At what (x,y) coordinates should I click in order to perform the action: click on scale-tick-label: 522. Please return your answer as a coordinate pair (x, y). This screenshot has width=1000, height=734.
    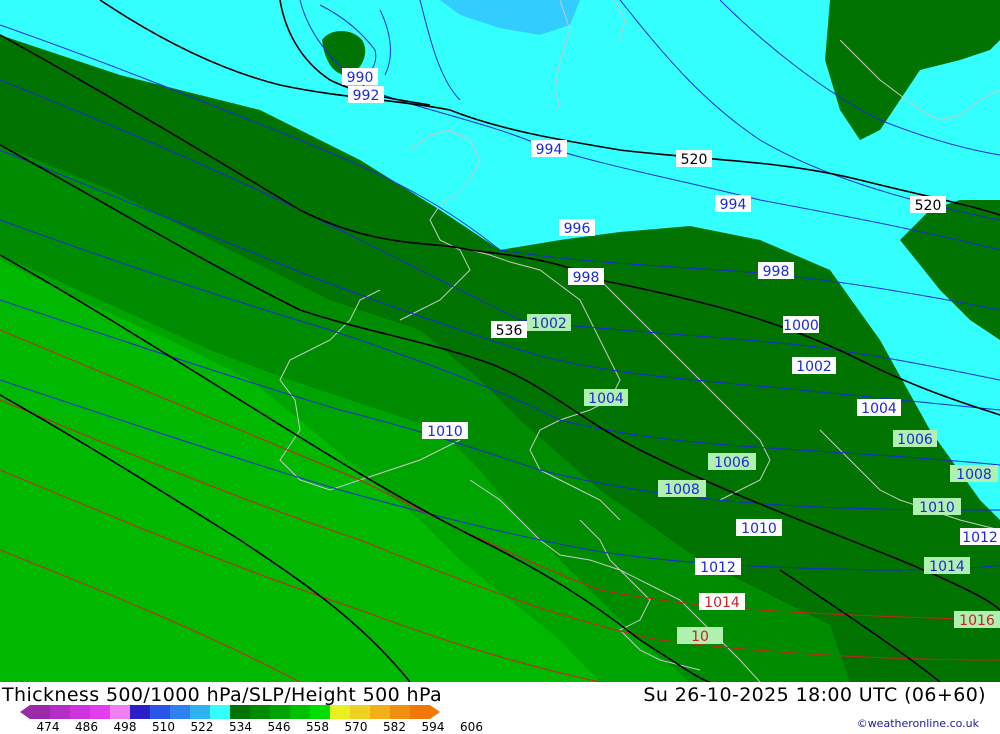
    Looking at the image, I should click on (202, 727).